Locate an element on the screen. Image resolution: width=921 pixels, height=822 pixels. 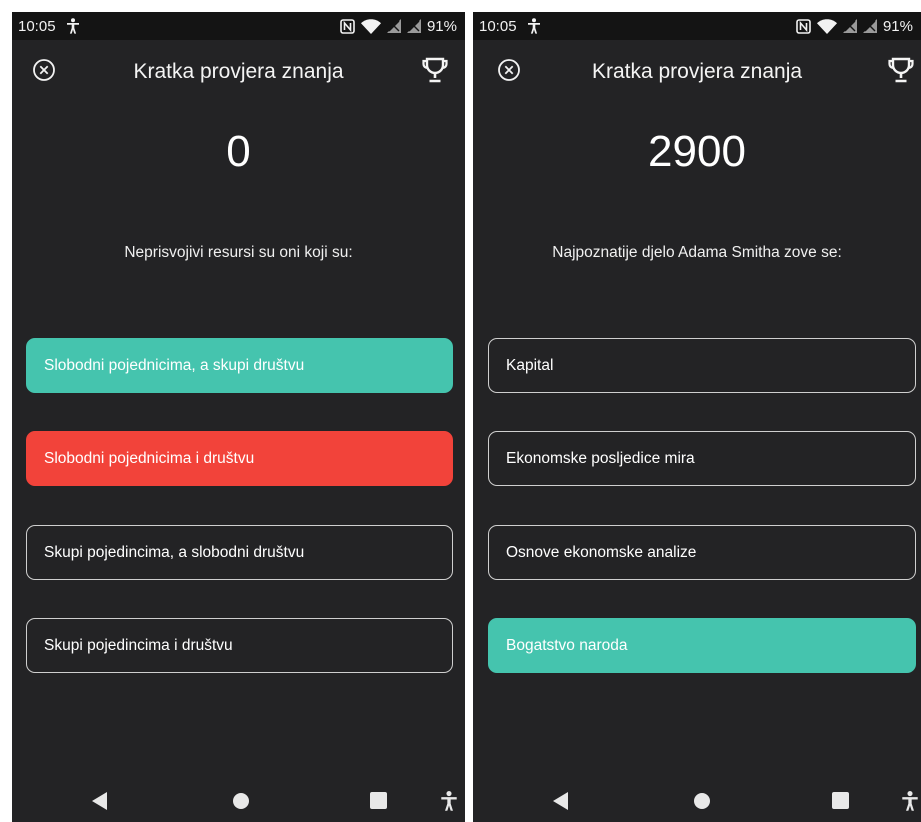
score-value: 0 is located at coordinates (238, 151).